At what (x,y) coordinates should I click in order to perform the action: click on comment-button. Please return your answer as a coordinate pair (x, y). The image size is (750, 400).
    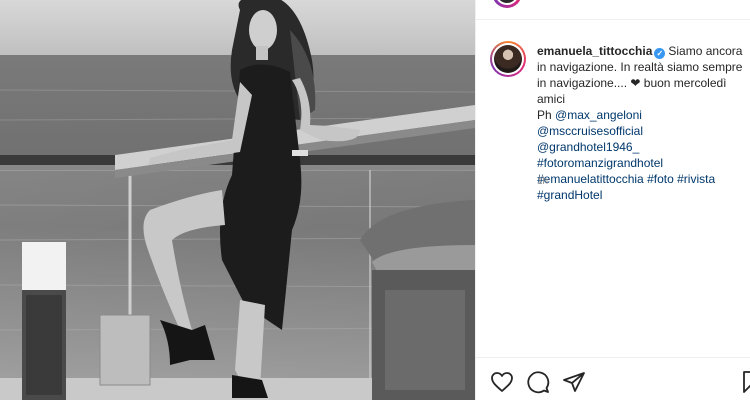
    Looking at the image, I should click on (538, 382).